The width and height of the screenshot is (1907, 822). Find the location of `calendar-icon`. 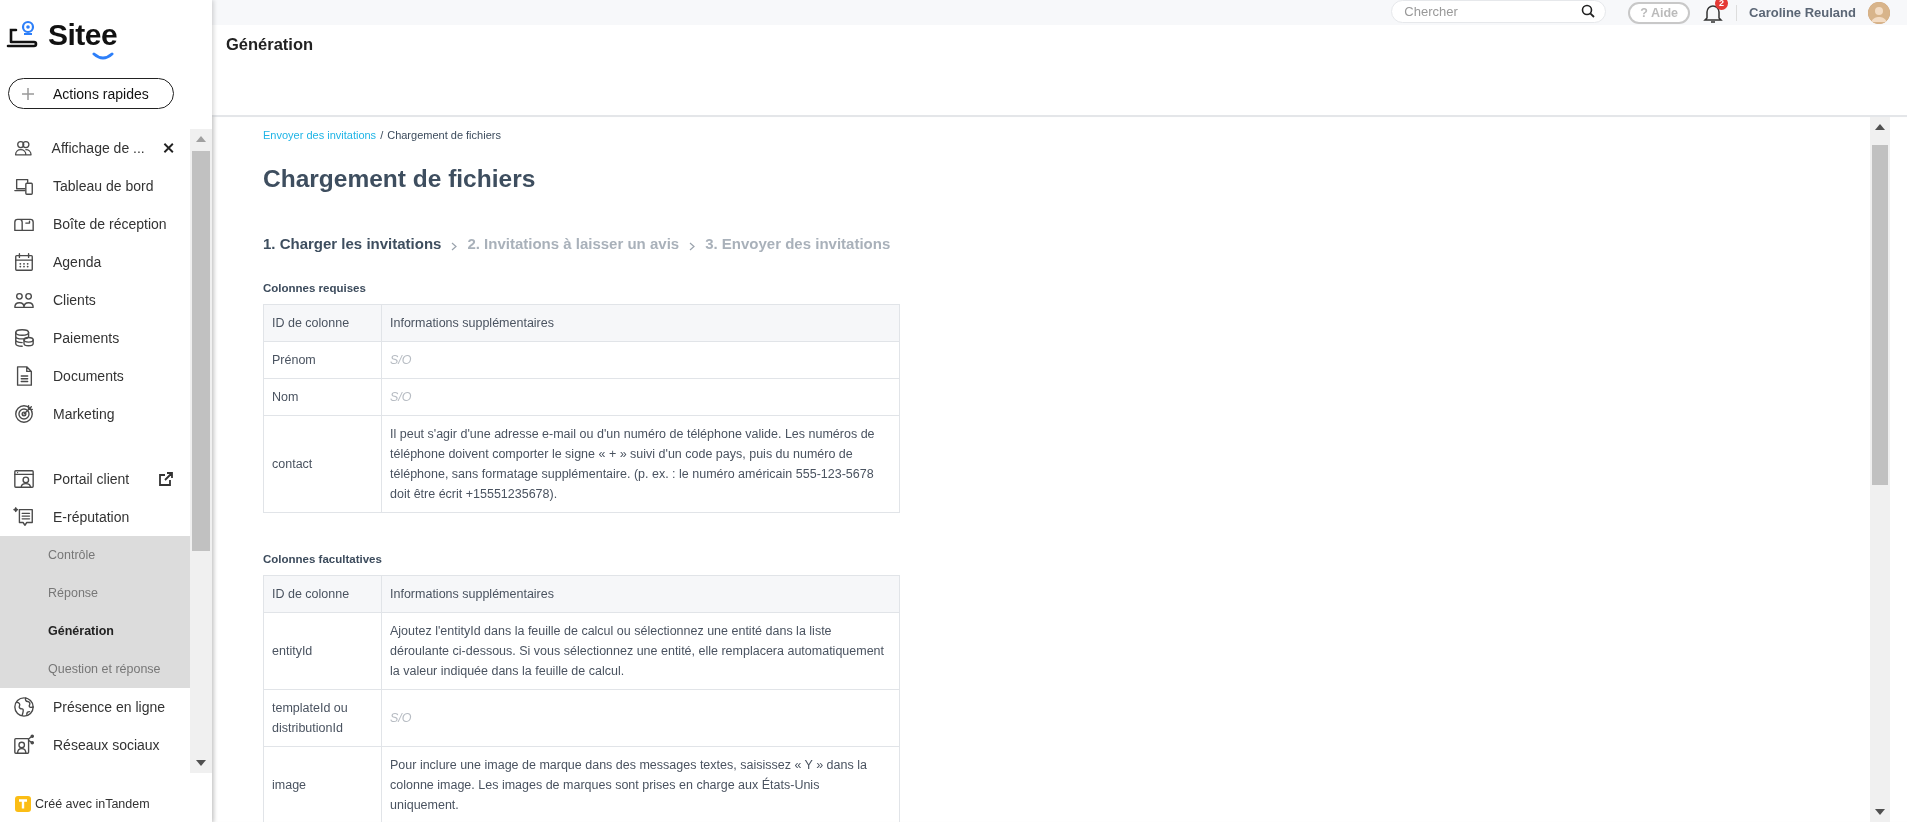

calendar-icon is located at coordinates (24, 262).